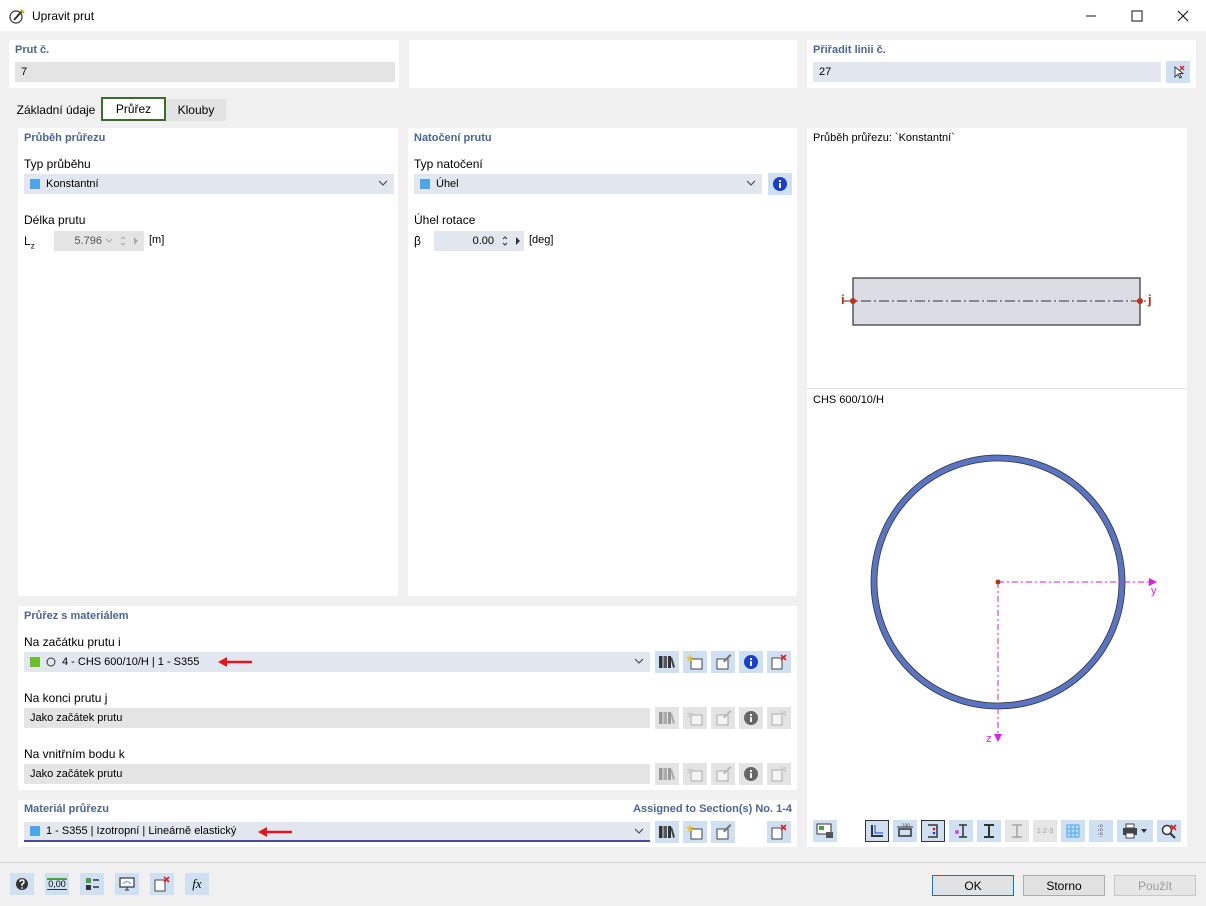  Describe the element at coordinates (751, 774) in the screenshot. I see `inner-info-button` at that location.